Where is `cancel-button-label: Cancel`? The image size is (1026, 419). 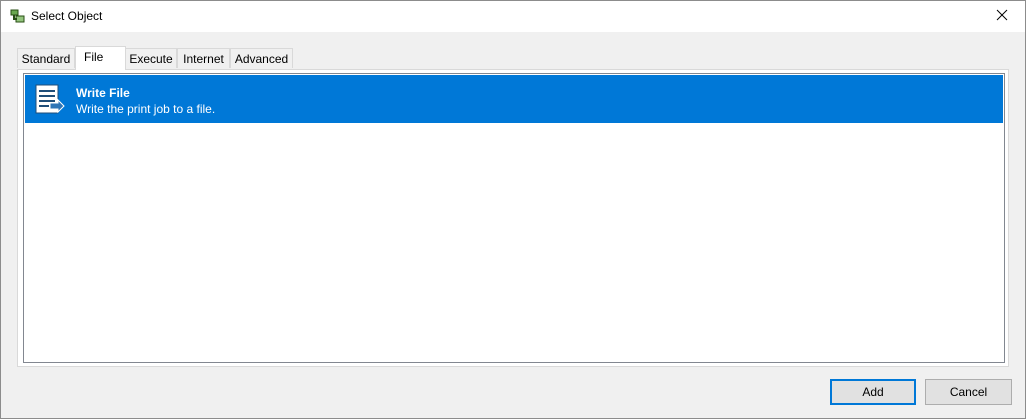 cancel-button-label: Cancel is located at coordinates (968, 392).